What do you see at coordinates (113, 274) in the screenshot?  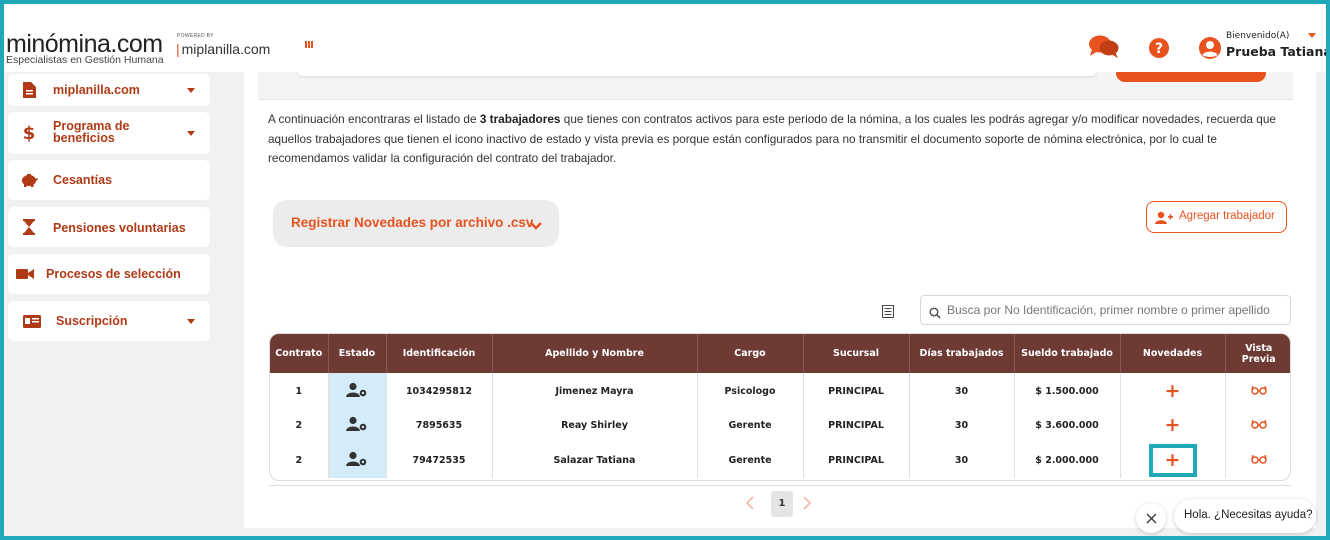 I see `sidebar-item-label: Procesos de selección` at bounding box center [113, 274].